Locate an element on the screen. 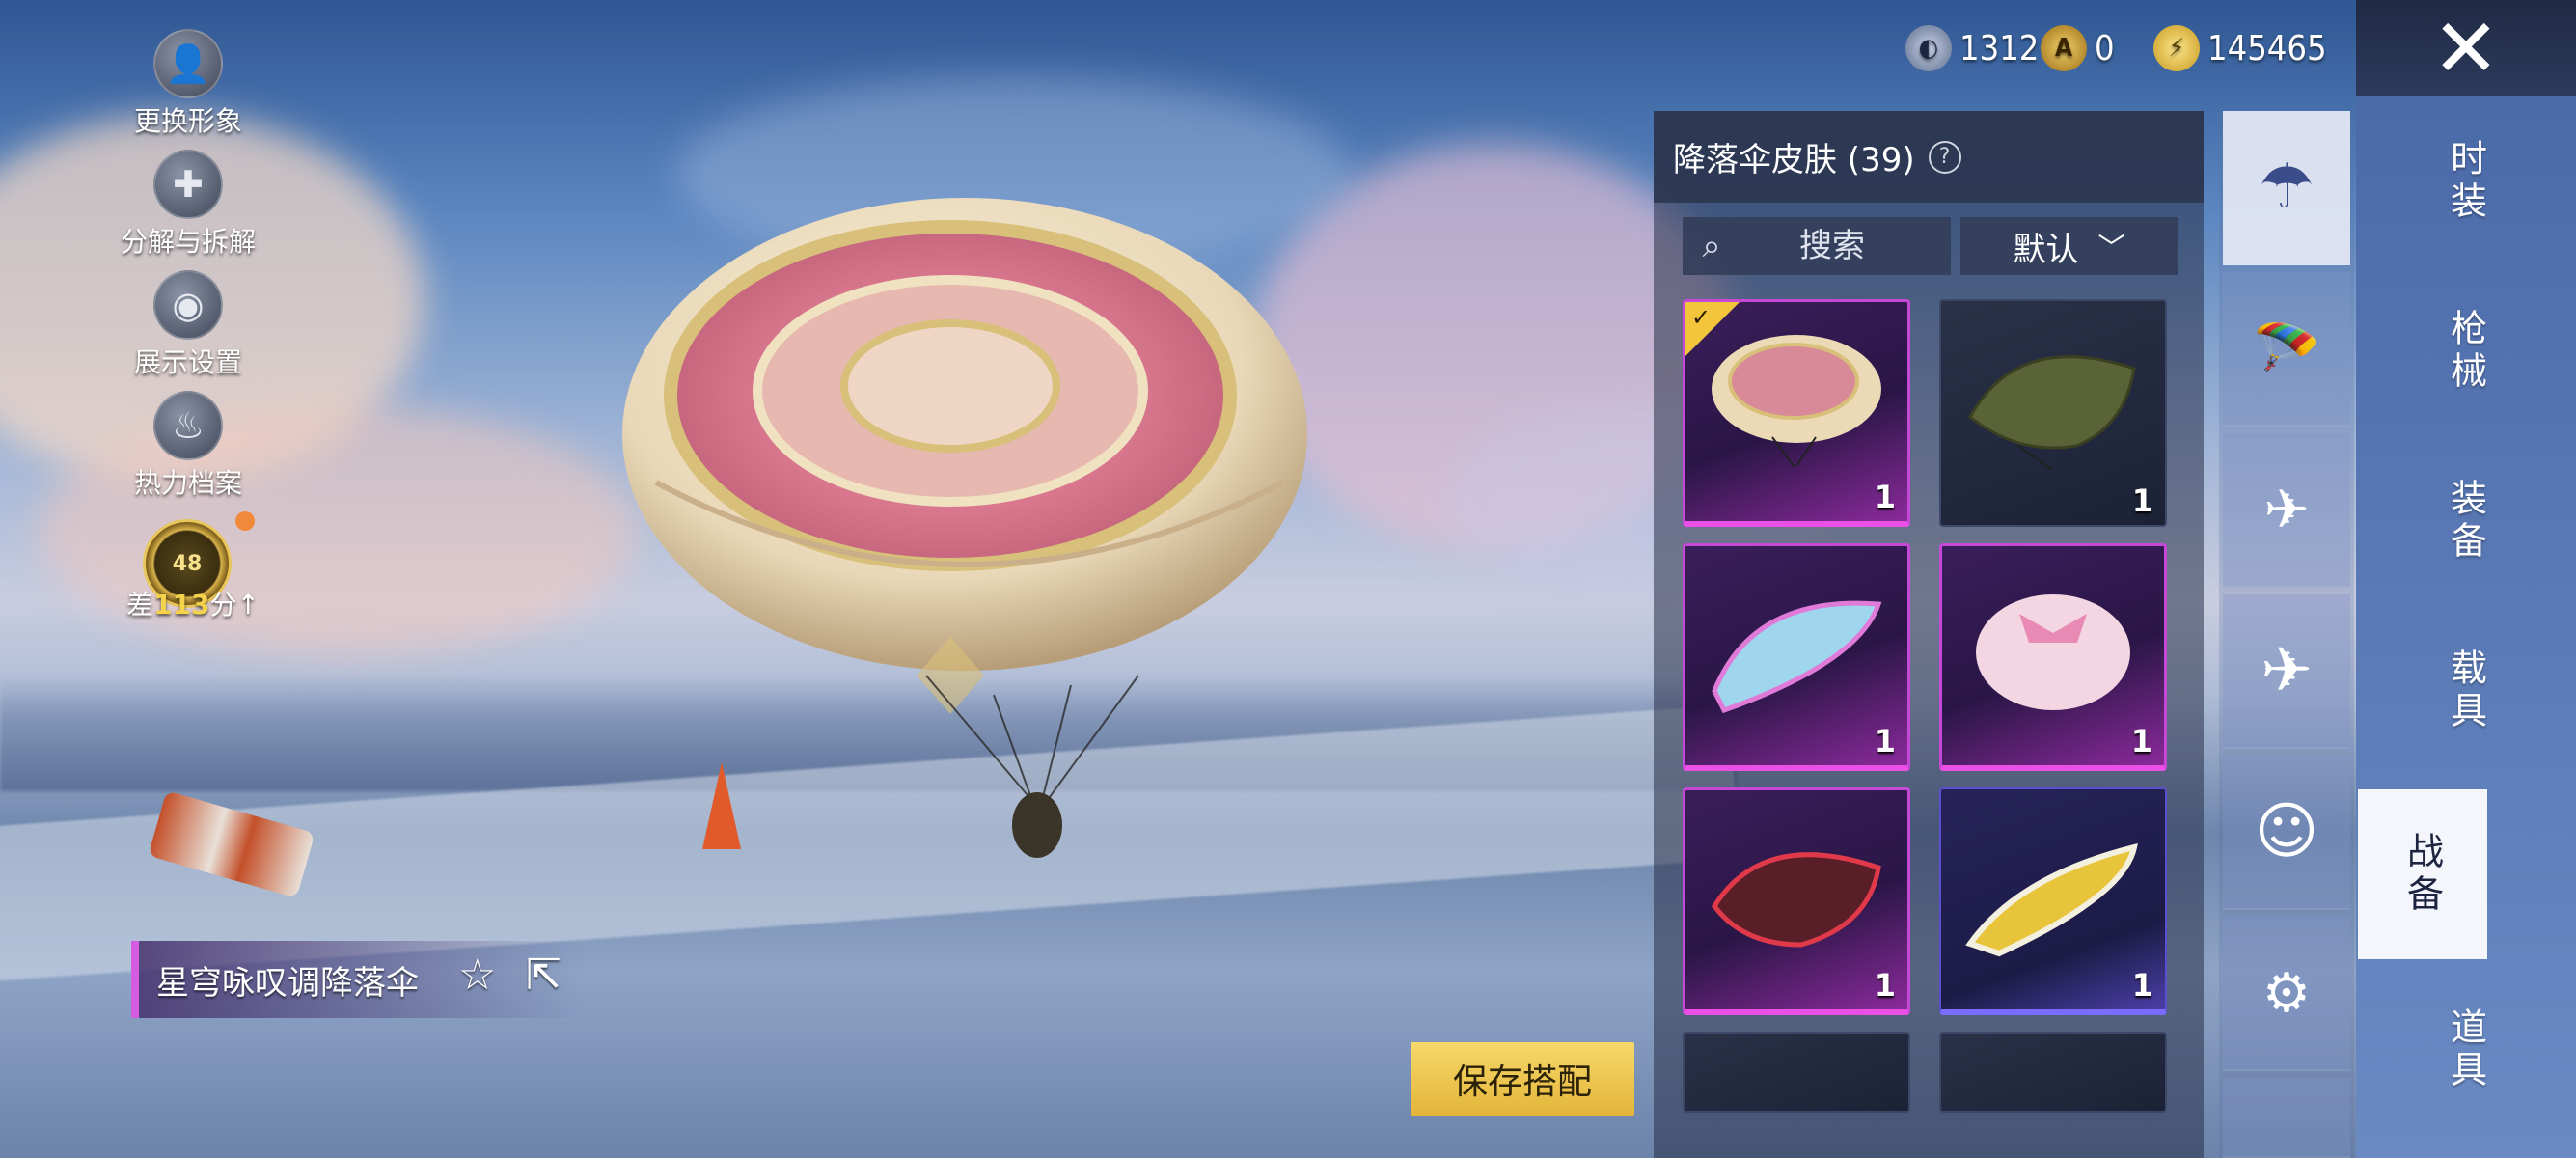 Image resolution: width=2576 pixels, height=1158 pixels. help-icon: ? is located at coordinates (1944, 157).